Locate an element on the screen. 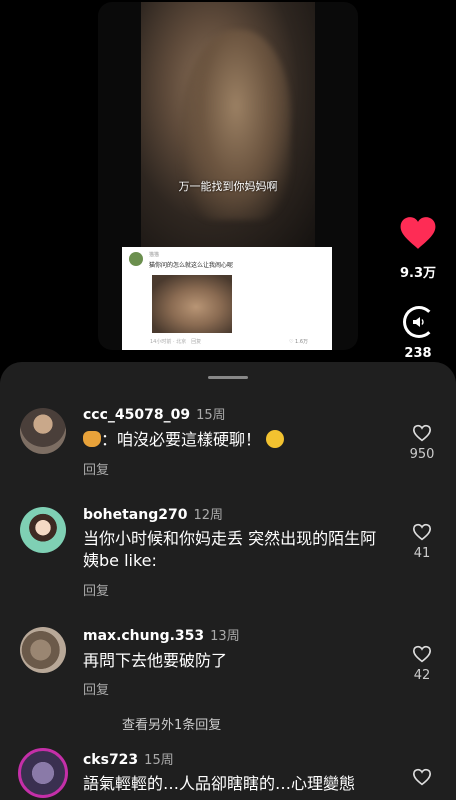 Image resolution: width=456 pixels, height=800 pixels. crying-emoji-icon is located at coordinates (275, 439).